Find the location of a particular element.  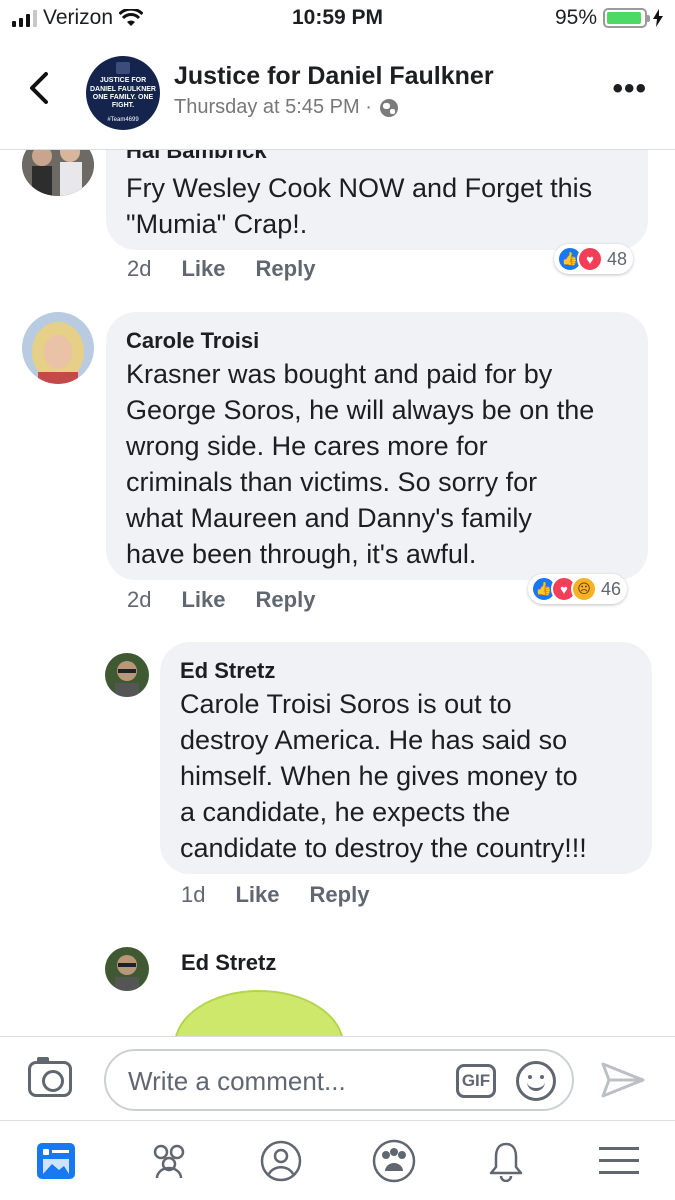

commenter-name: Hal Bambrick is located at coordinates (196, 157).